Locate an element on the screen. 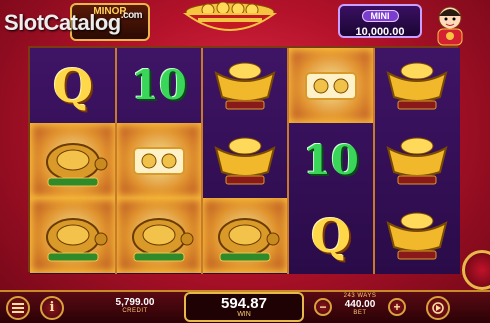 This screenshot has width=490, height=323. top-bar: MINOR SlotCatalog.com MINI 10,000.00 is located at coordinates (245, 24).